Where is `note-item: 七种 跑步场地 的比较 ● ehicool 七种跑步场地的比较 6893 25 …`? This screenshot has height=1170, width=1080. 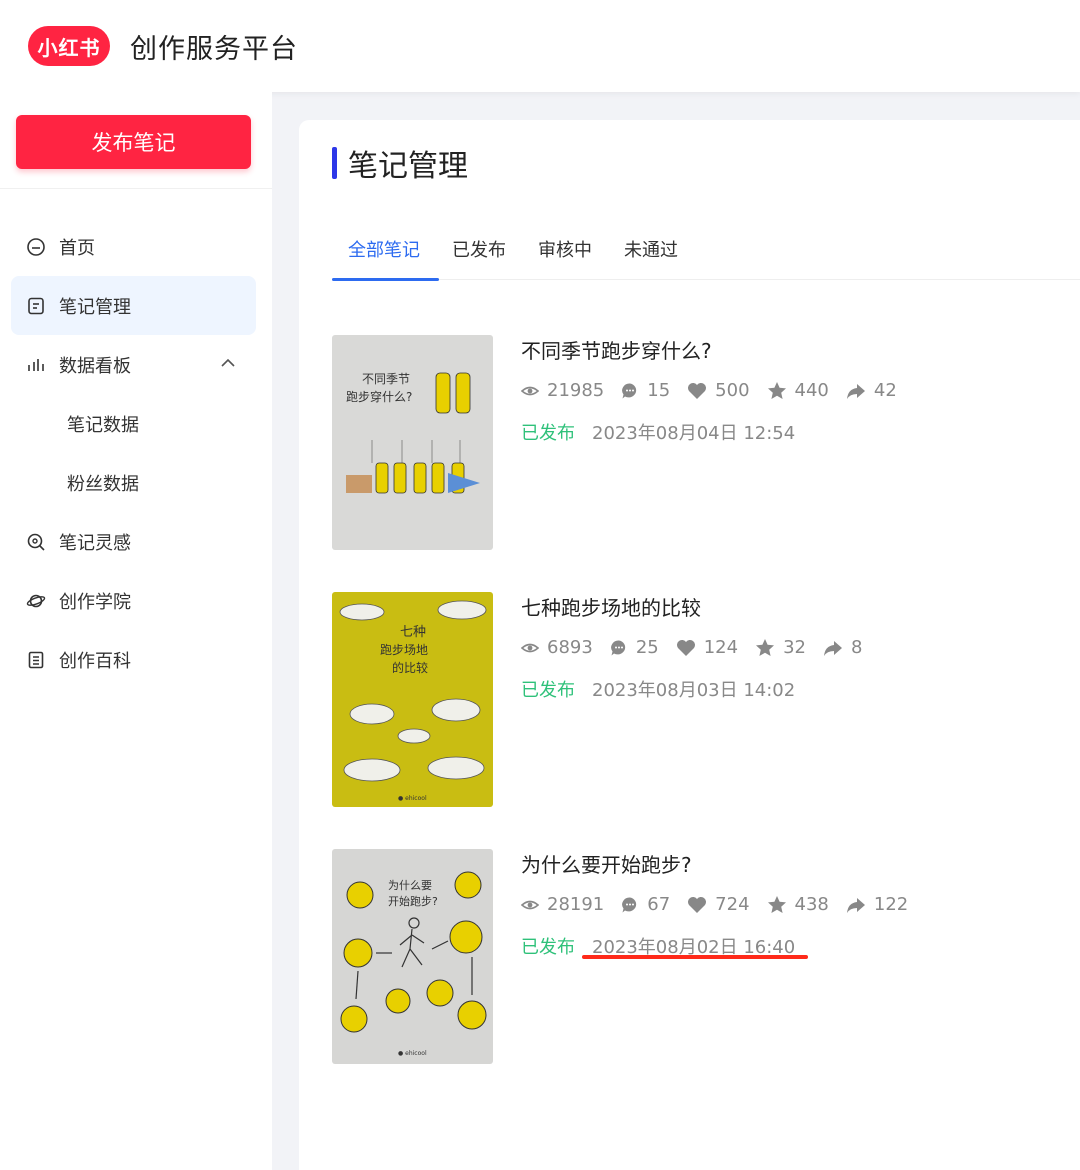
note-item: 七种 跑步场地 的比较 ● ehicool 七种跑步场地的比较 6893 25 … is located at coordinates (702, 699).